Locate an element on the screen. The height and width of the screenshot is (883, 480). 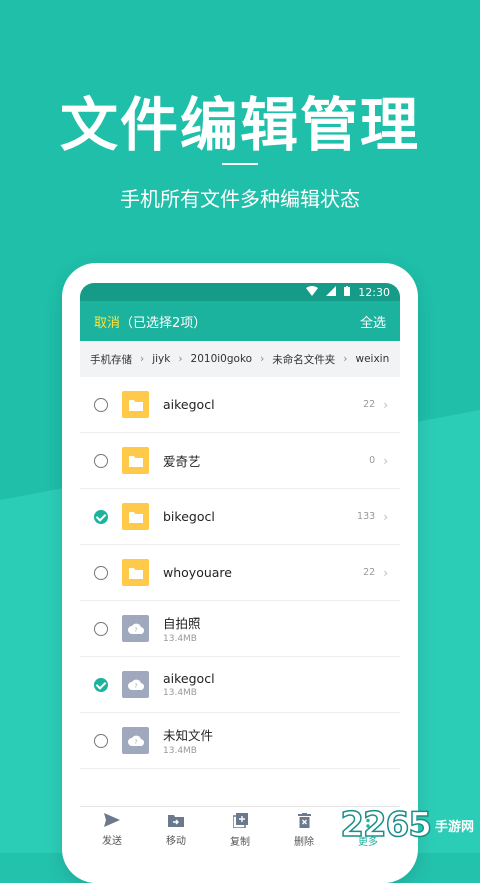
move-label: 移动 is located at coordinates (176, 841).